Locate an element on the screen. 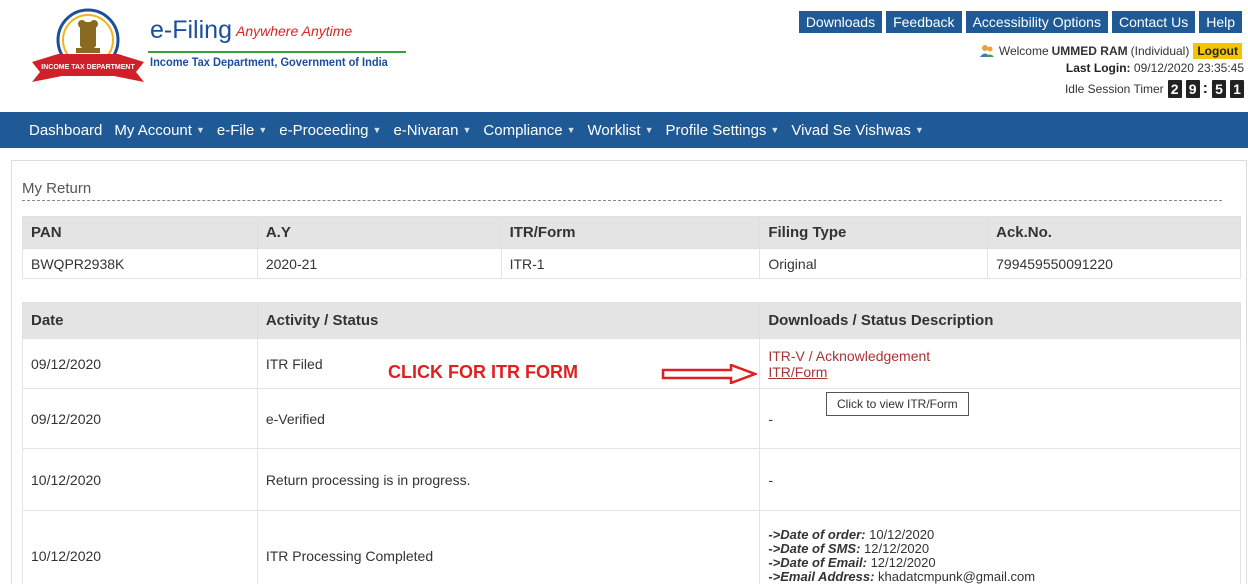  col-itr-form: ITR/Form is located at coordinates (630, 232).